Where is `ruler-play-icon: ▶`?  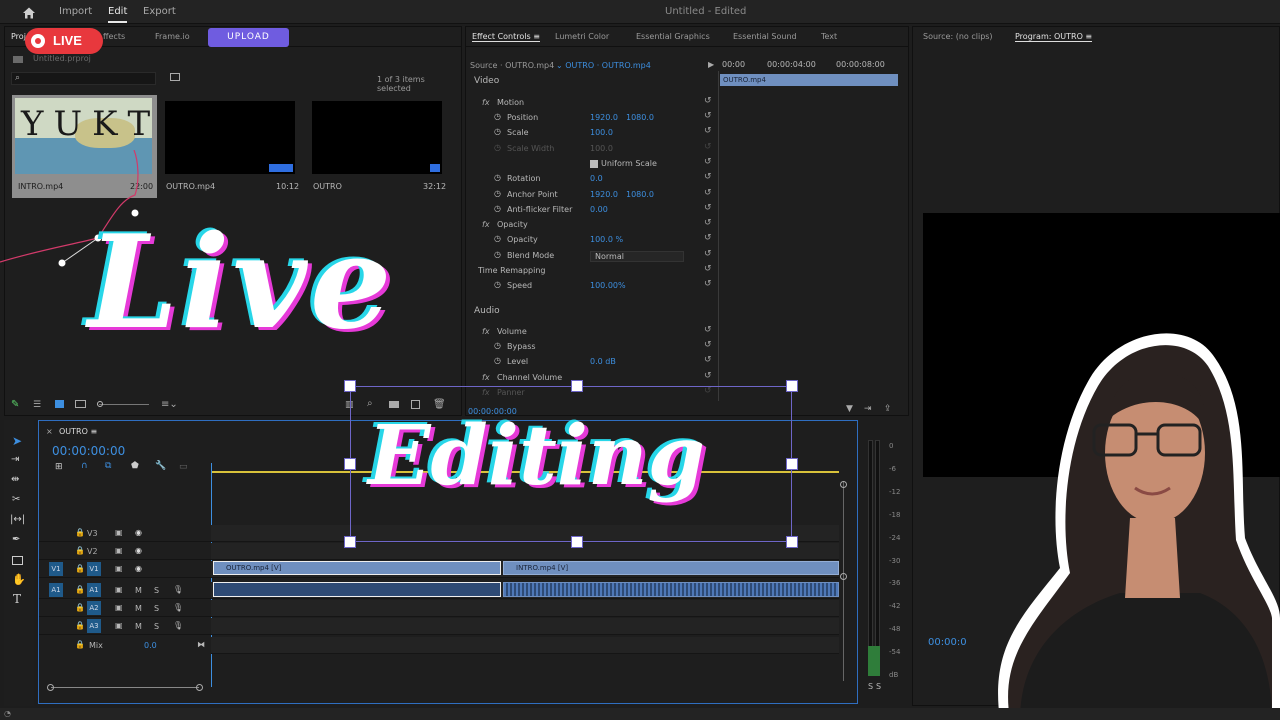 ruler-play-icon: ▶ is located at coordinates (711, 64).